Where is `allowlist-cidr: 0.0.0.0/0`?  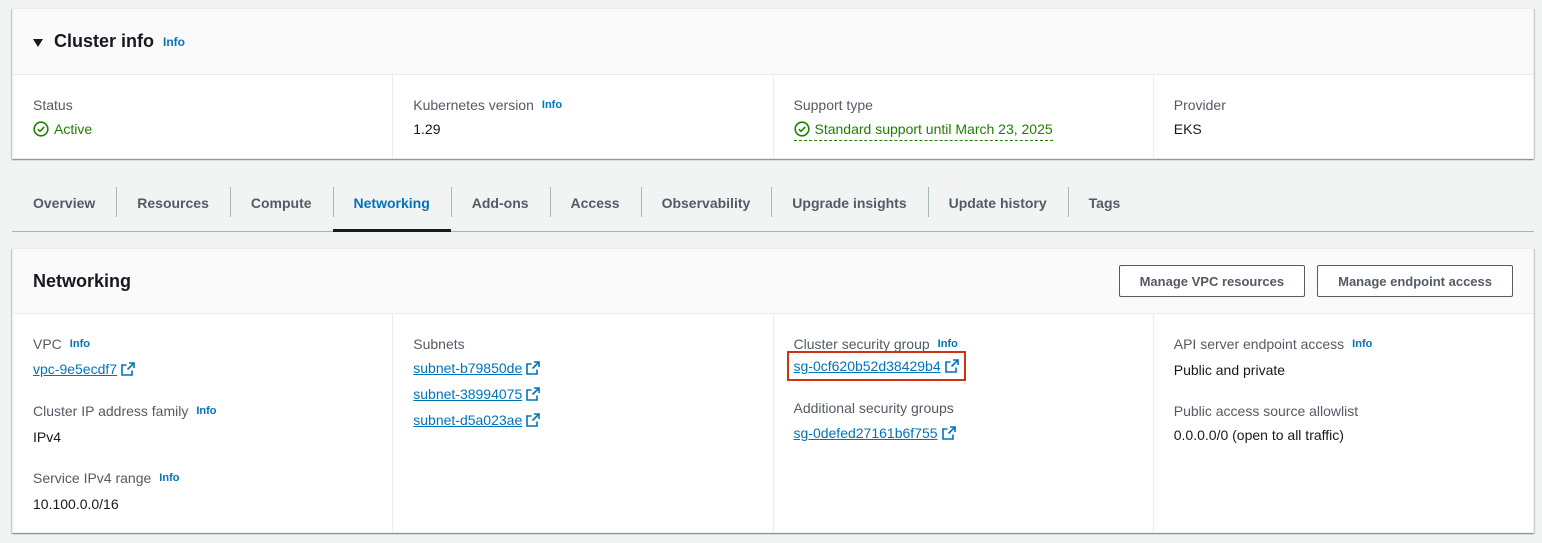 allowlist-cidr: 0.0.0.0/0 is located at coordinates (1201, 435).